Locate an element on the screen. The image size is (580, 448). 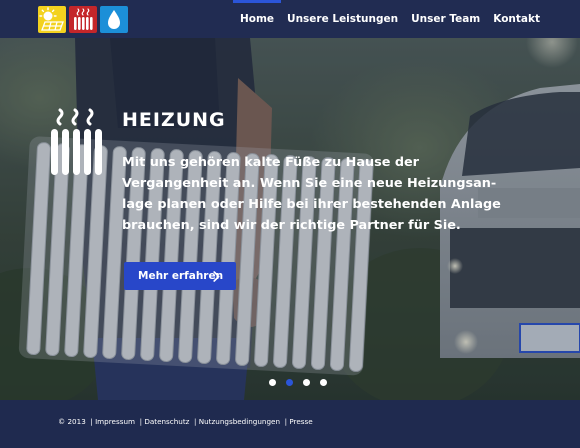
slider-pagination is located at coordinates (298, 382).